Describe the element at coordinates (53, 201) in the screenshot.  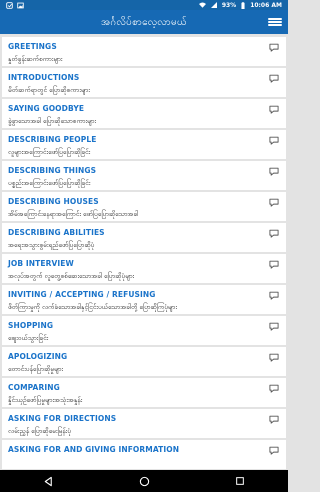
I see `topic-title: DESCRIBING HOUSES` at that location.